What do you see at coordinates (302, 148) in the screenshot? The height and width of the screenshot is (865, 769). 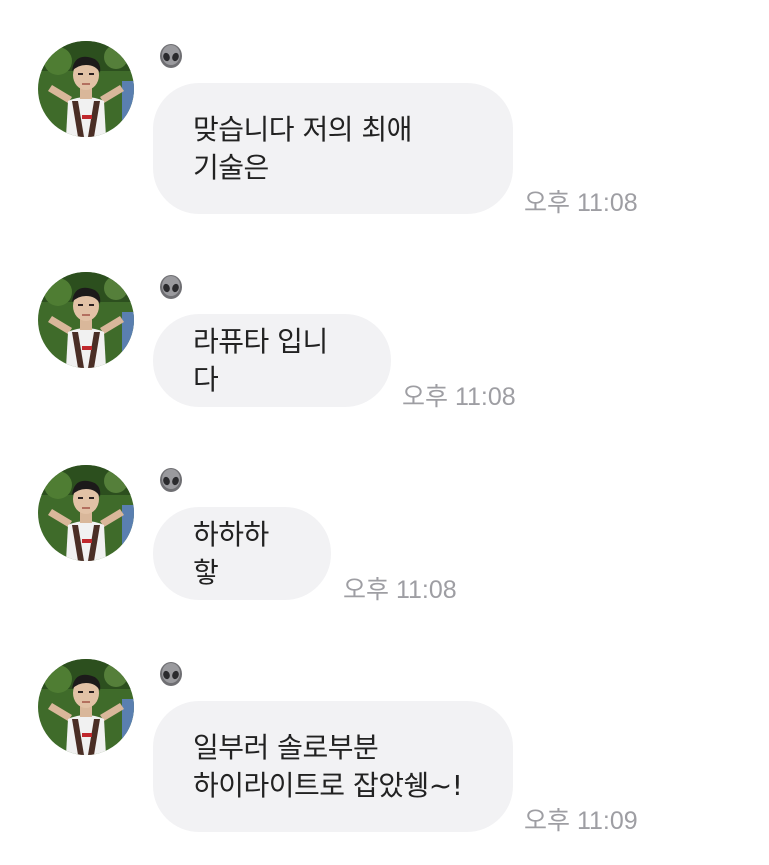 I see `message-text: 맞습니다 저의 최애 기술은` at bounding box center [302, 148].